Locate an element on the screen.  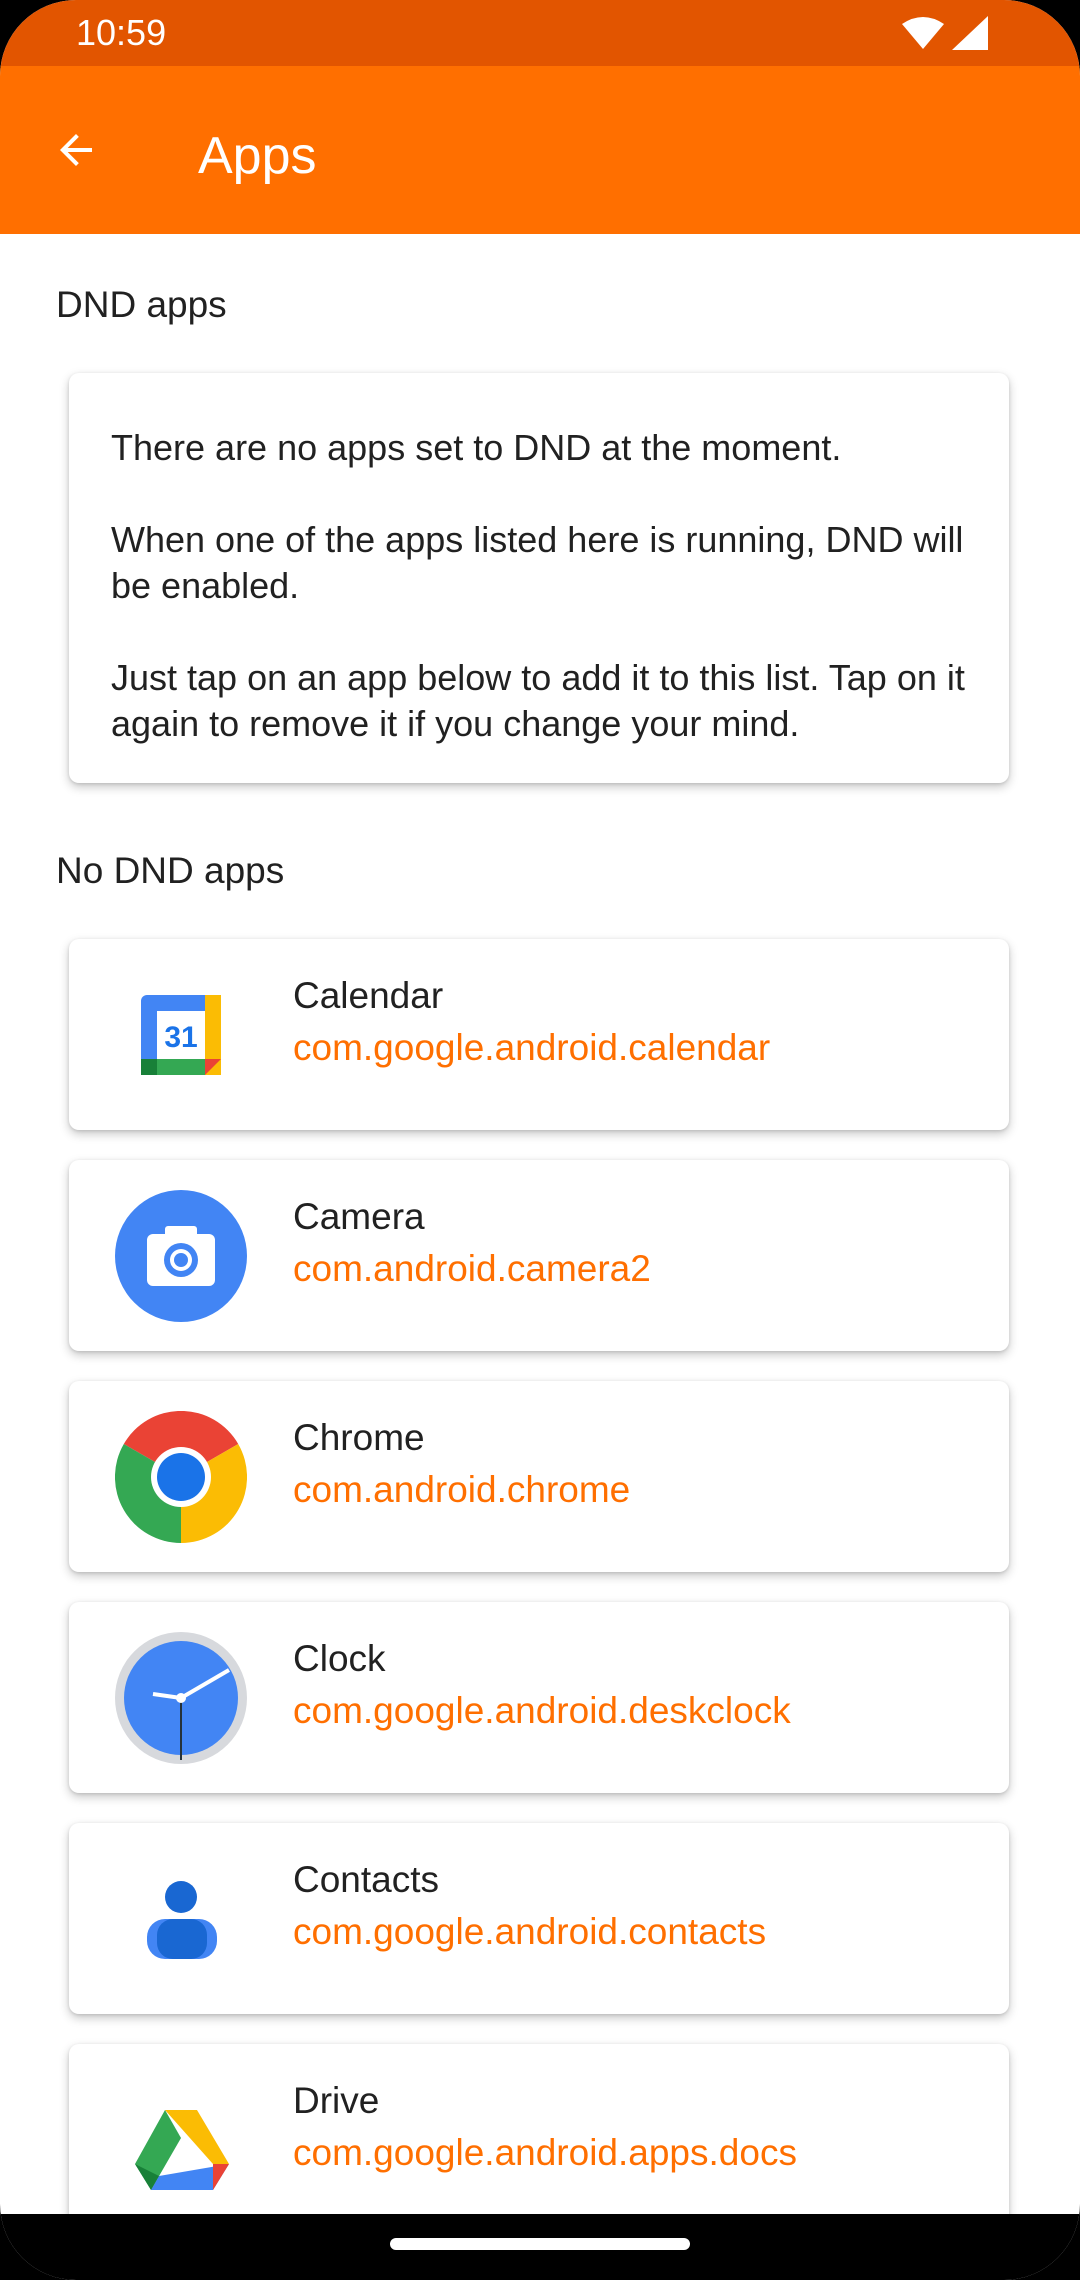
app-name: Contacts is located at coordinates (366, 1879).